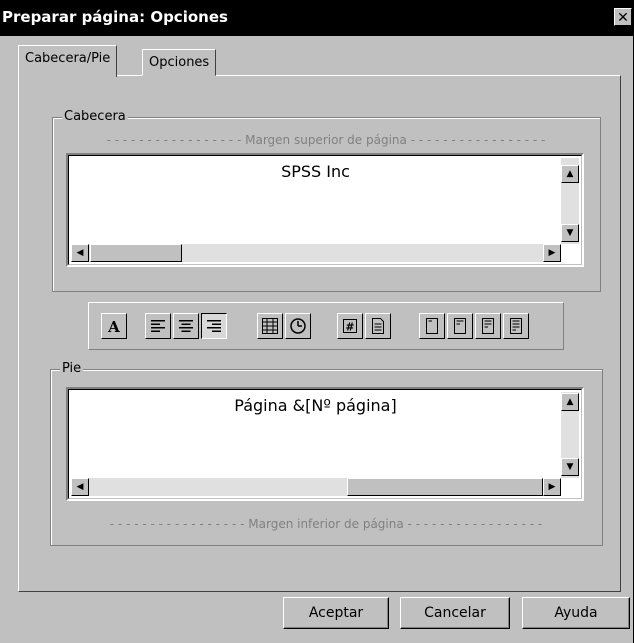 The image size is (634, 643). Describe the element at coordinates (325, 444) in the screenshot. I see `footer-textbox: Página &[Nº página] ▲ ▼ ◀ ▶` at that location.